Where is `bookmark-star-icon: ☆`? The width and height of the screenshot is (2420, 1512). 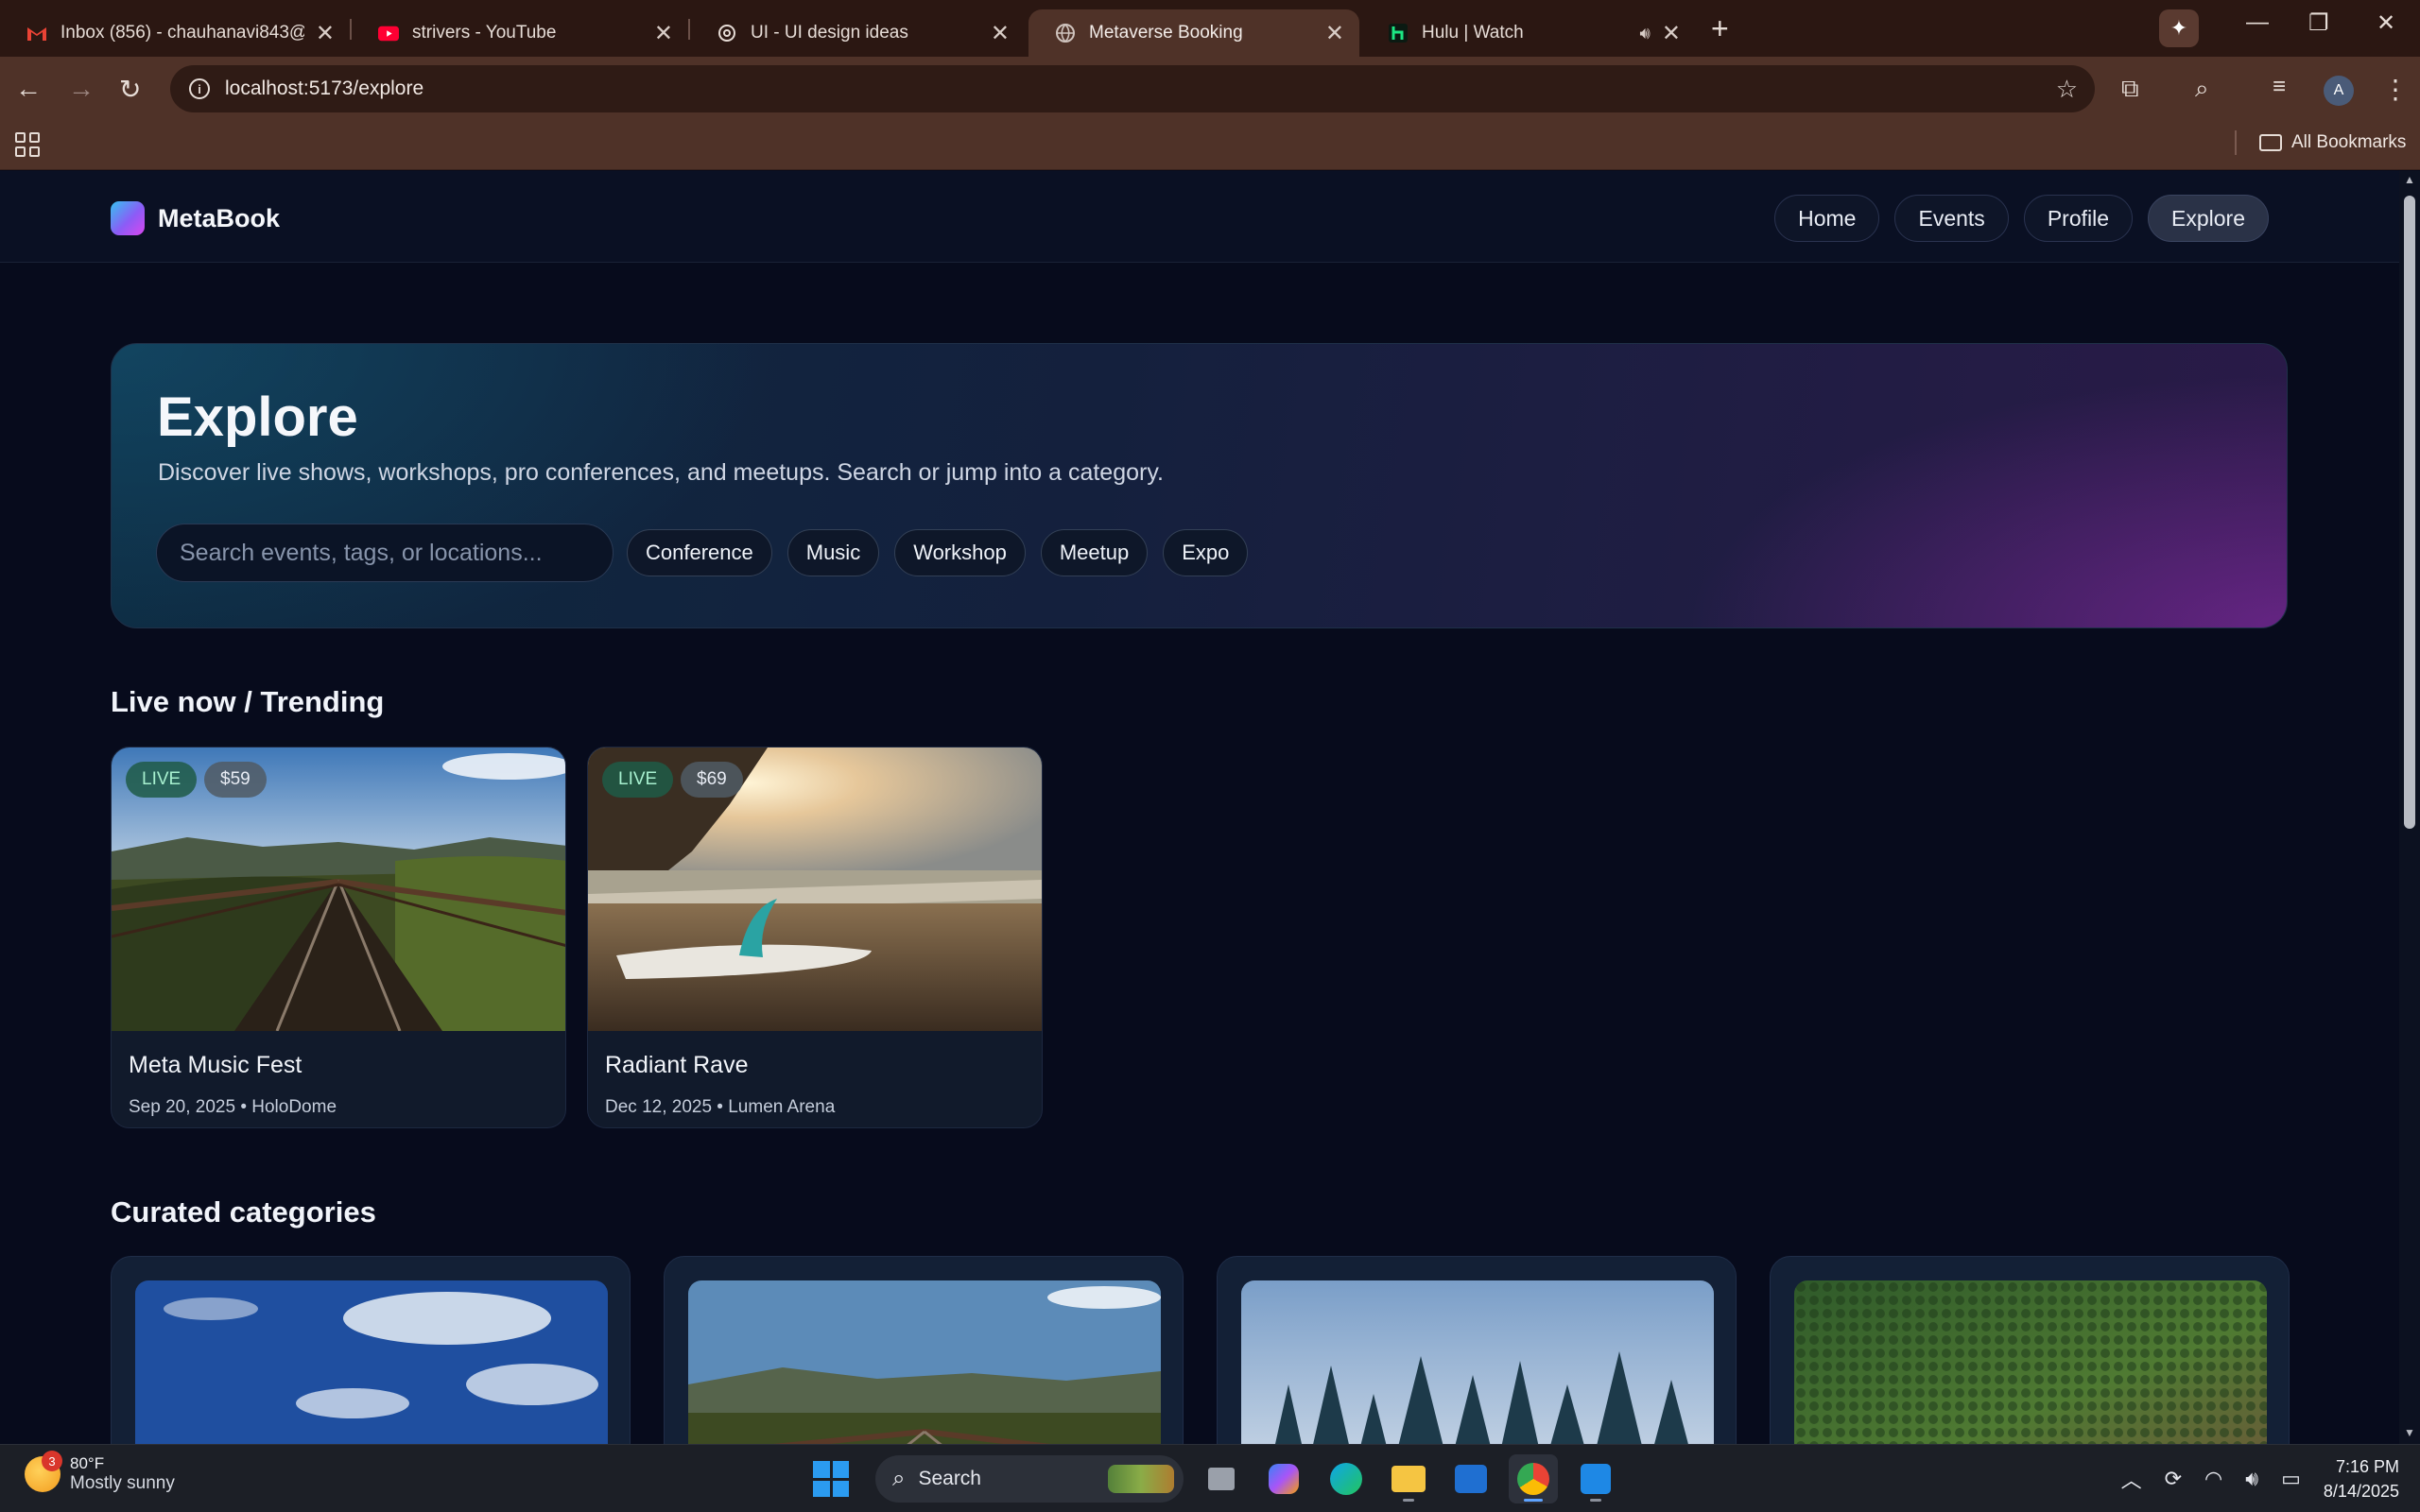
bookmark-star-icon: ☆ is located at coordinates (2067, 89).